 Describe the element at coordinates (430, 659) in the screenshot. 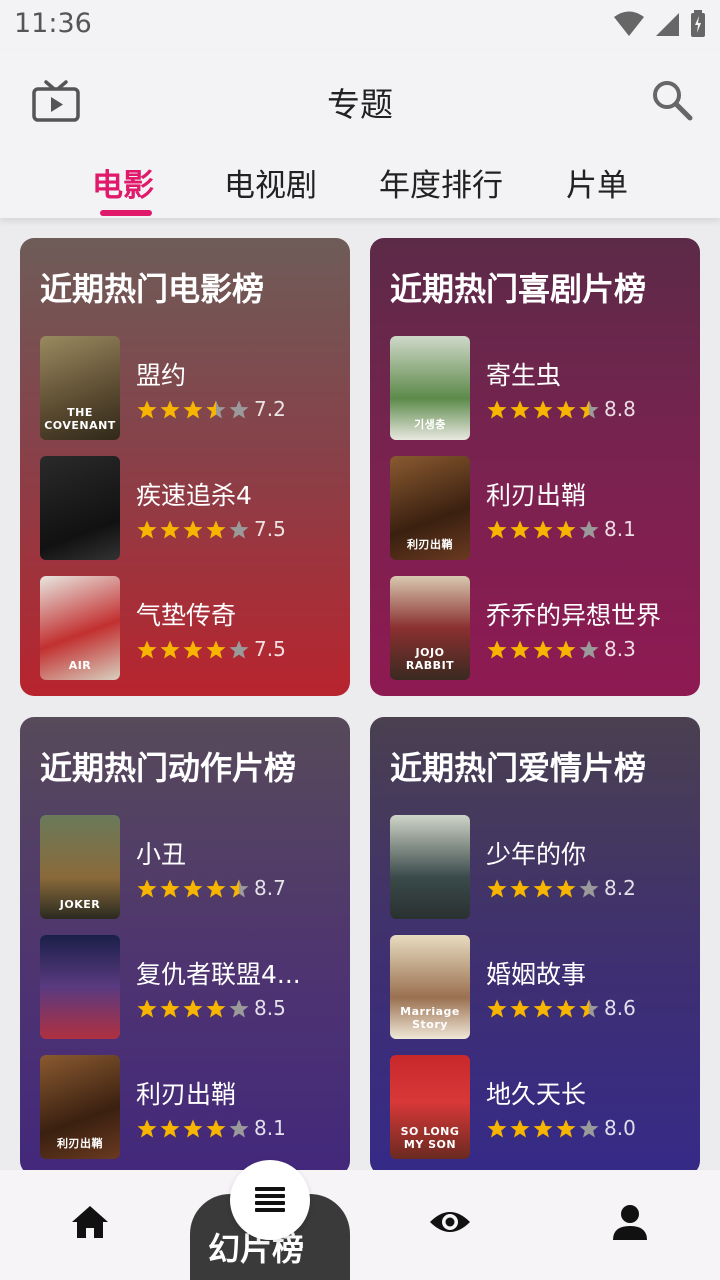

I see `poster-title-art: JOJO RABBIT` at that location.